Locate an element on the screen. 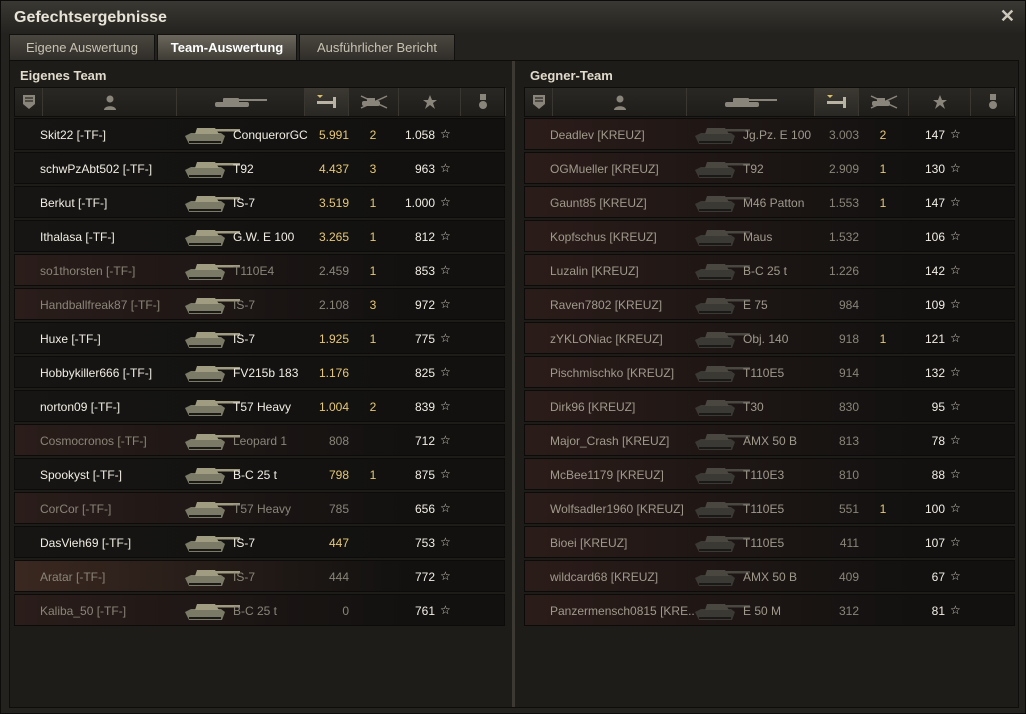  player-row: Handballfreak87 [-TF-] IS-7 2.108 3 972 ☆ is located at coordinates (259, 304).